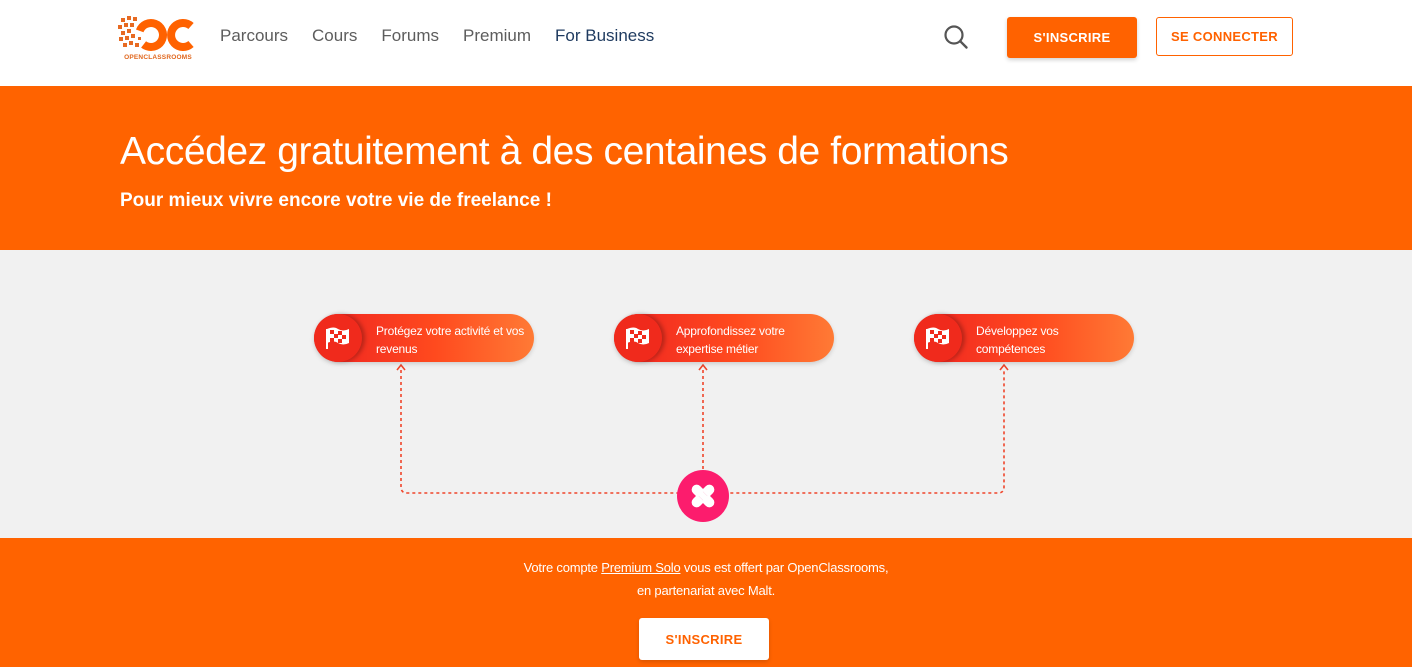  What do you see at coordinates (156, 33) in the screenshot?
I see `oc-logo-icon` at bounding box center [156, 33].